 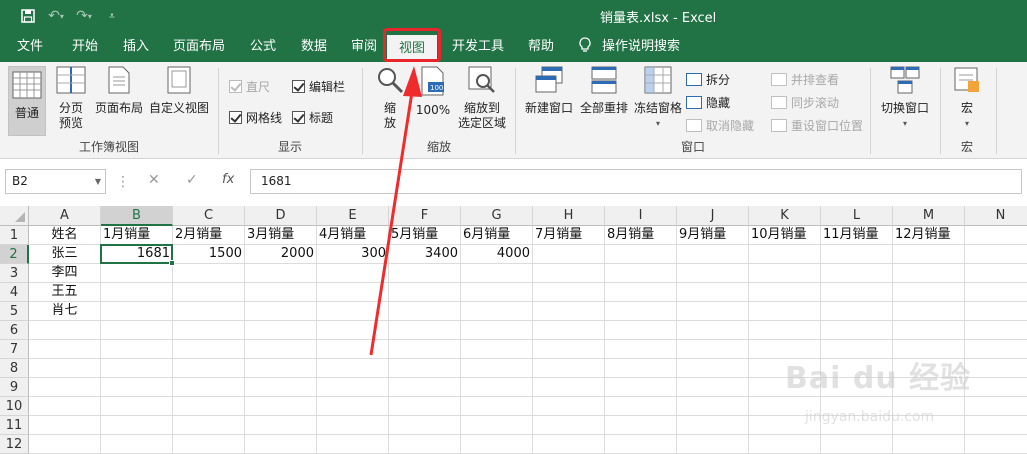 I want to click on select-all-button, so click(x=14, y=216).